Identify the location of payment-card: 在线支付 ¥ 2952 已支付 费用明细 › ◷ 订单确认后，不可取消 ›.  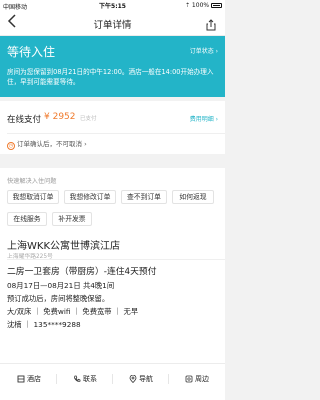
(112, 127).